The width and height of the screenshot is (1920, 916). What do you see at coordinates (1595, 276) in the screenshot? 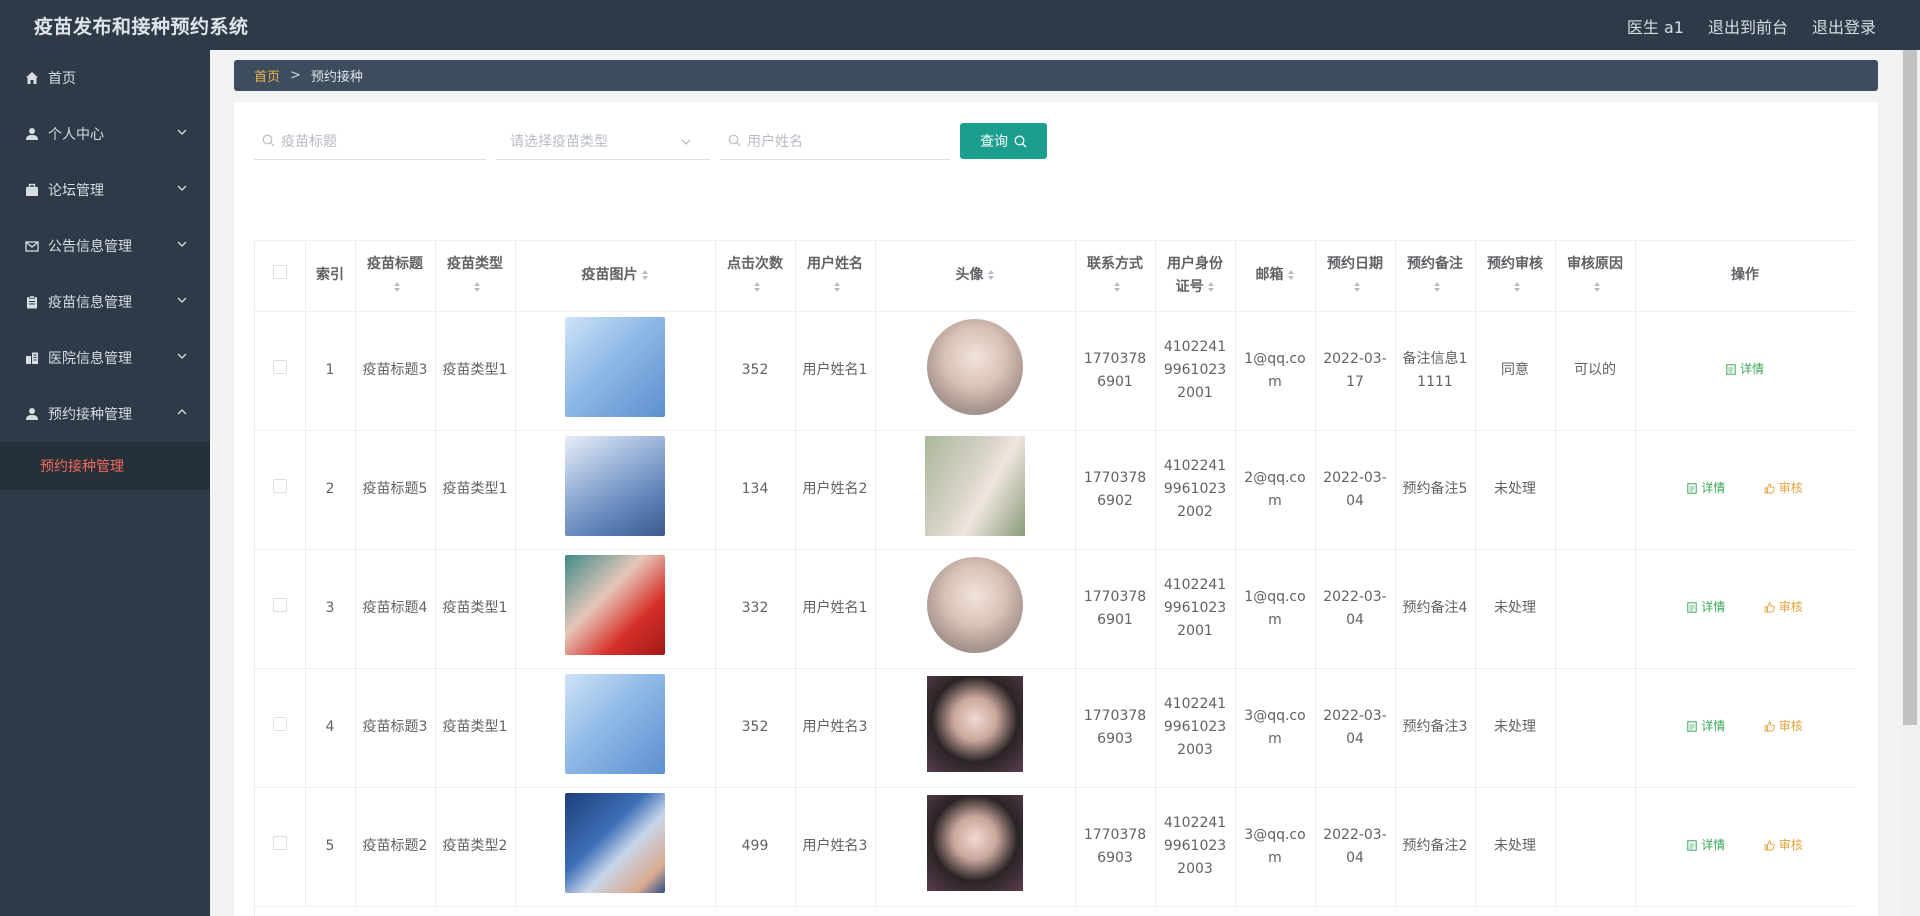
I see `header-reason: 审核原因` at bounding box center [1595, 276].